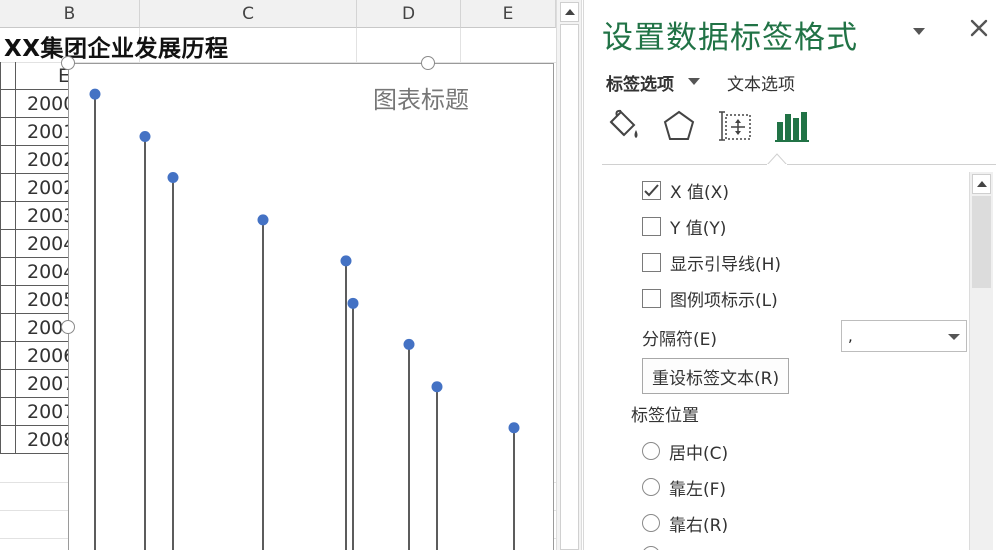  I want to click on radio-right, so click(651, 523).